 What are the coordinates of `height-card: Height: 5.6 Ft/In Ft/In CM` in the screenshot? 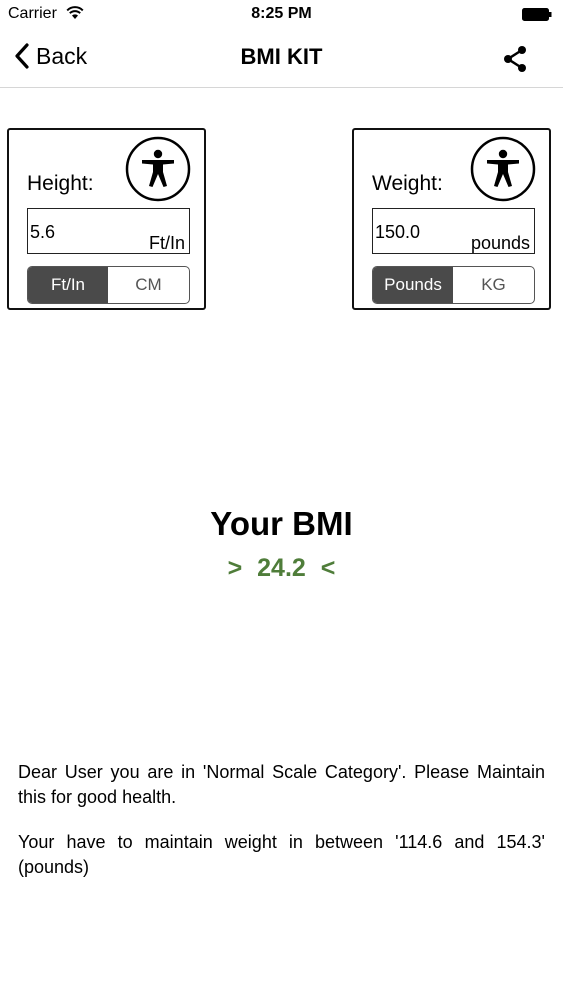 It's located at (106, 219).